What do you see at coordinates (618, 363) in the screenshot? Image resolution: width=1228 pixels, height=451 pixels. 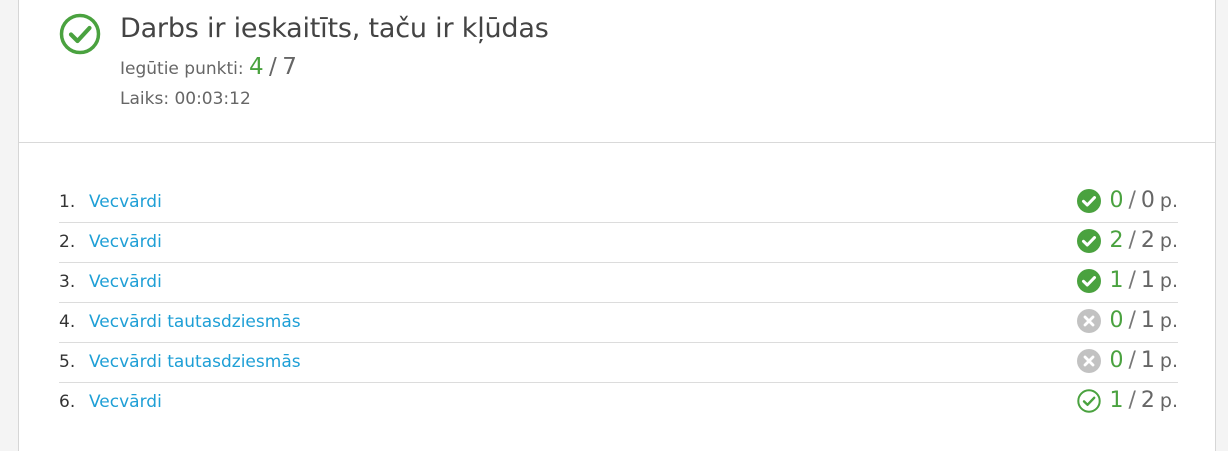 I see `task-row: 5. Vecvārdi tautasdziesmās 0 / 1 p.` at bounding box center [618, 363].